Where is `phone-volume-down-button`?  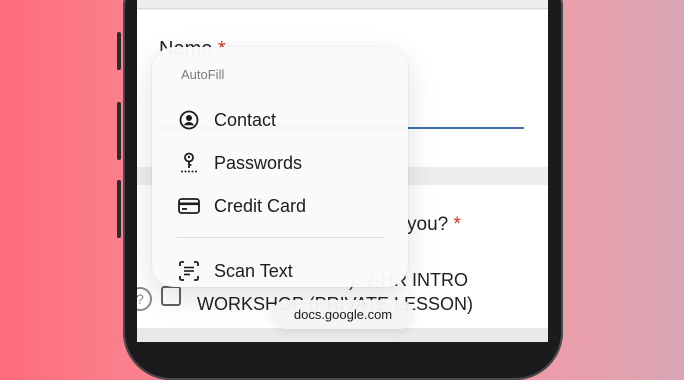 phone-volume-down-button is located at coordinates (119, 209).